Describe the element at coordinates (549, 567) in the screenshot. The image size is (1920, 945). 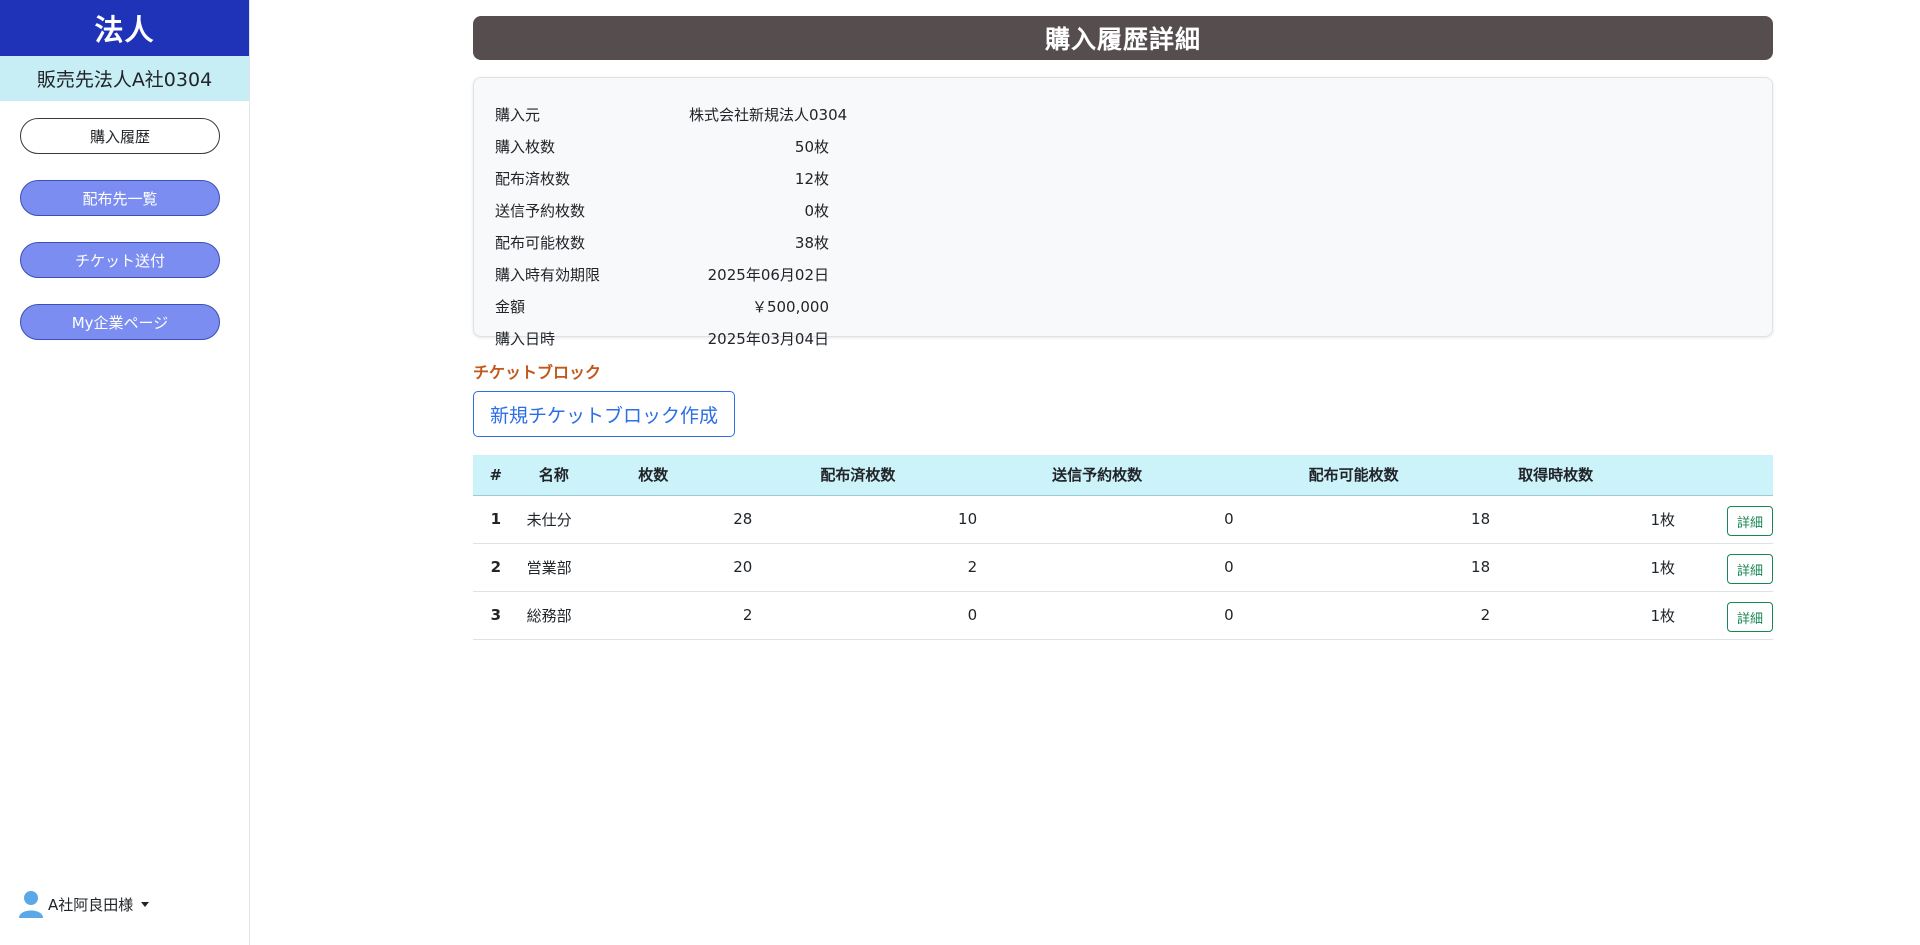
I see `row-name: 営業部` at that location.